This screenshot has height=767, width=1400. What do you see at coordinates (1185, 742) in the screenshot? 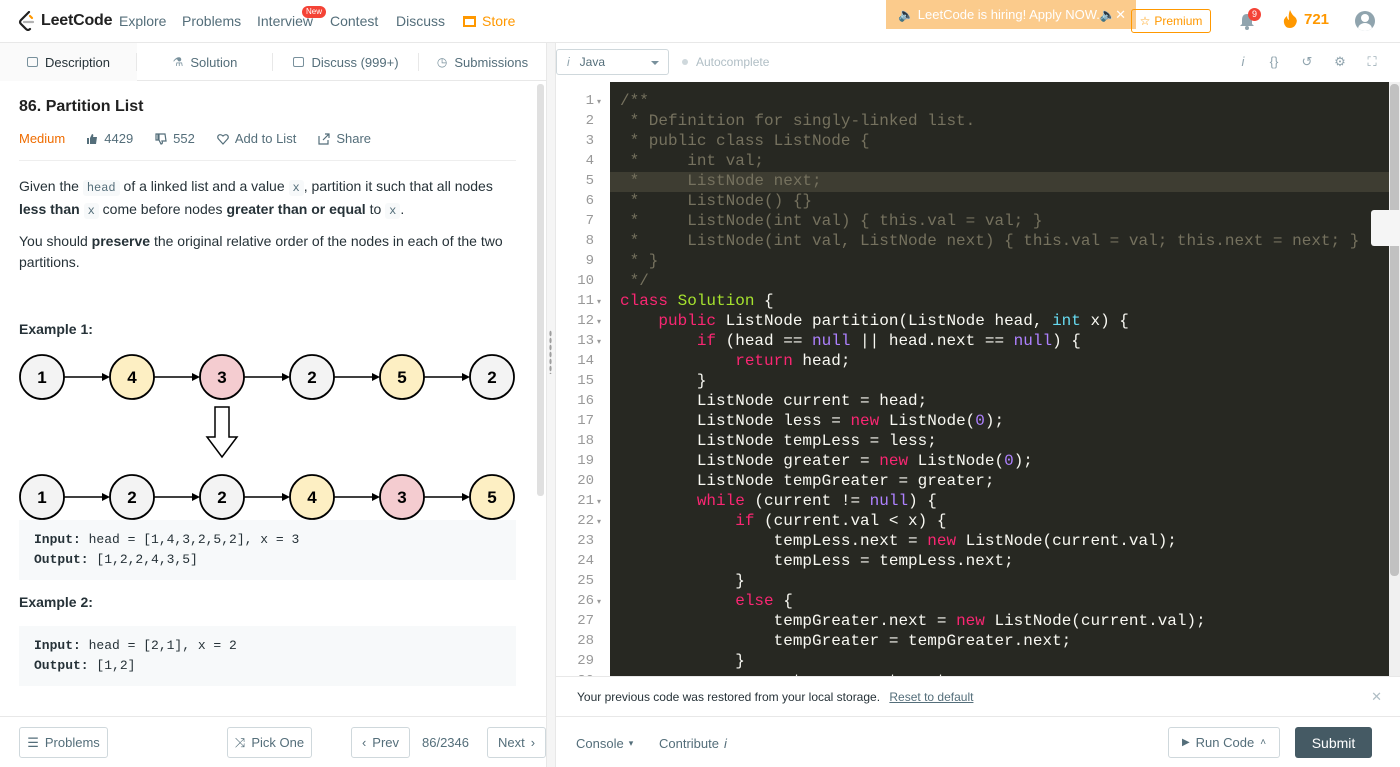
I see `play-icon: ▶` at bounding box center [1185, 742].